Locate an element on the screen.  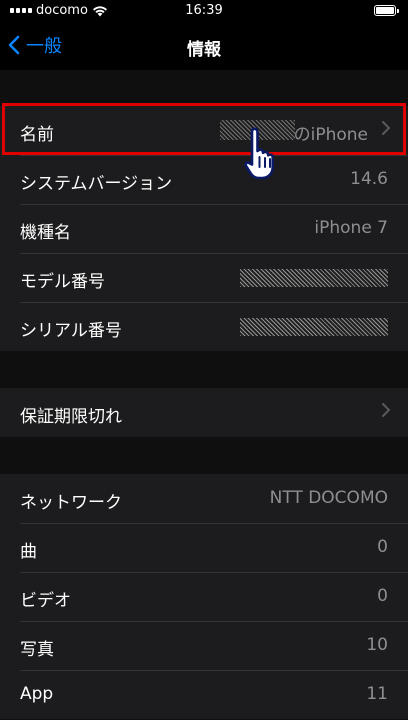
row-label: 機種名 is located at coordinates (45, 233).